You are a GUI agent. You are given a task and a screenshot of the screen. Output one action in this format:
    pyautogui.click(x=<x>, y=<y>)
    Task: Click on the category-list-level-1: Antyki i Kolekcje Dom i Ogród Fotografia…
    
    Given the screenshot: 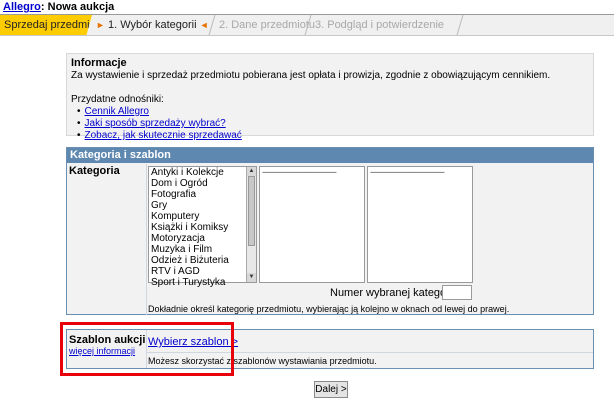 What is the action you would take?
    pyautogui.click(x=202, y=227)
    